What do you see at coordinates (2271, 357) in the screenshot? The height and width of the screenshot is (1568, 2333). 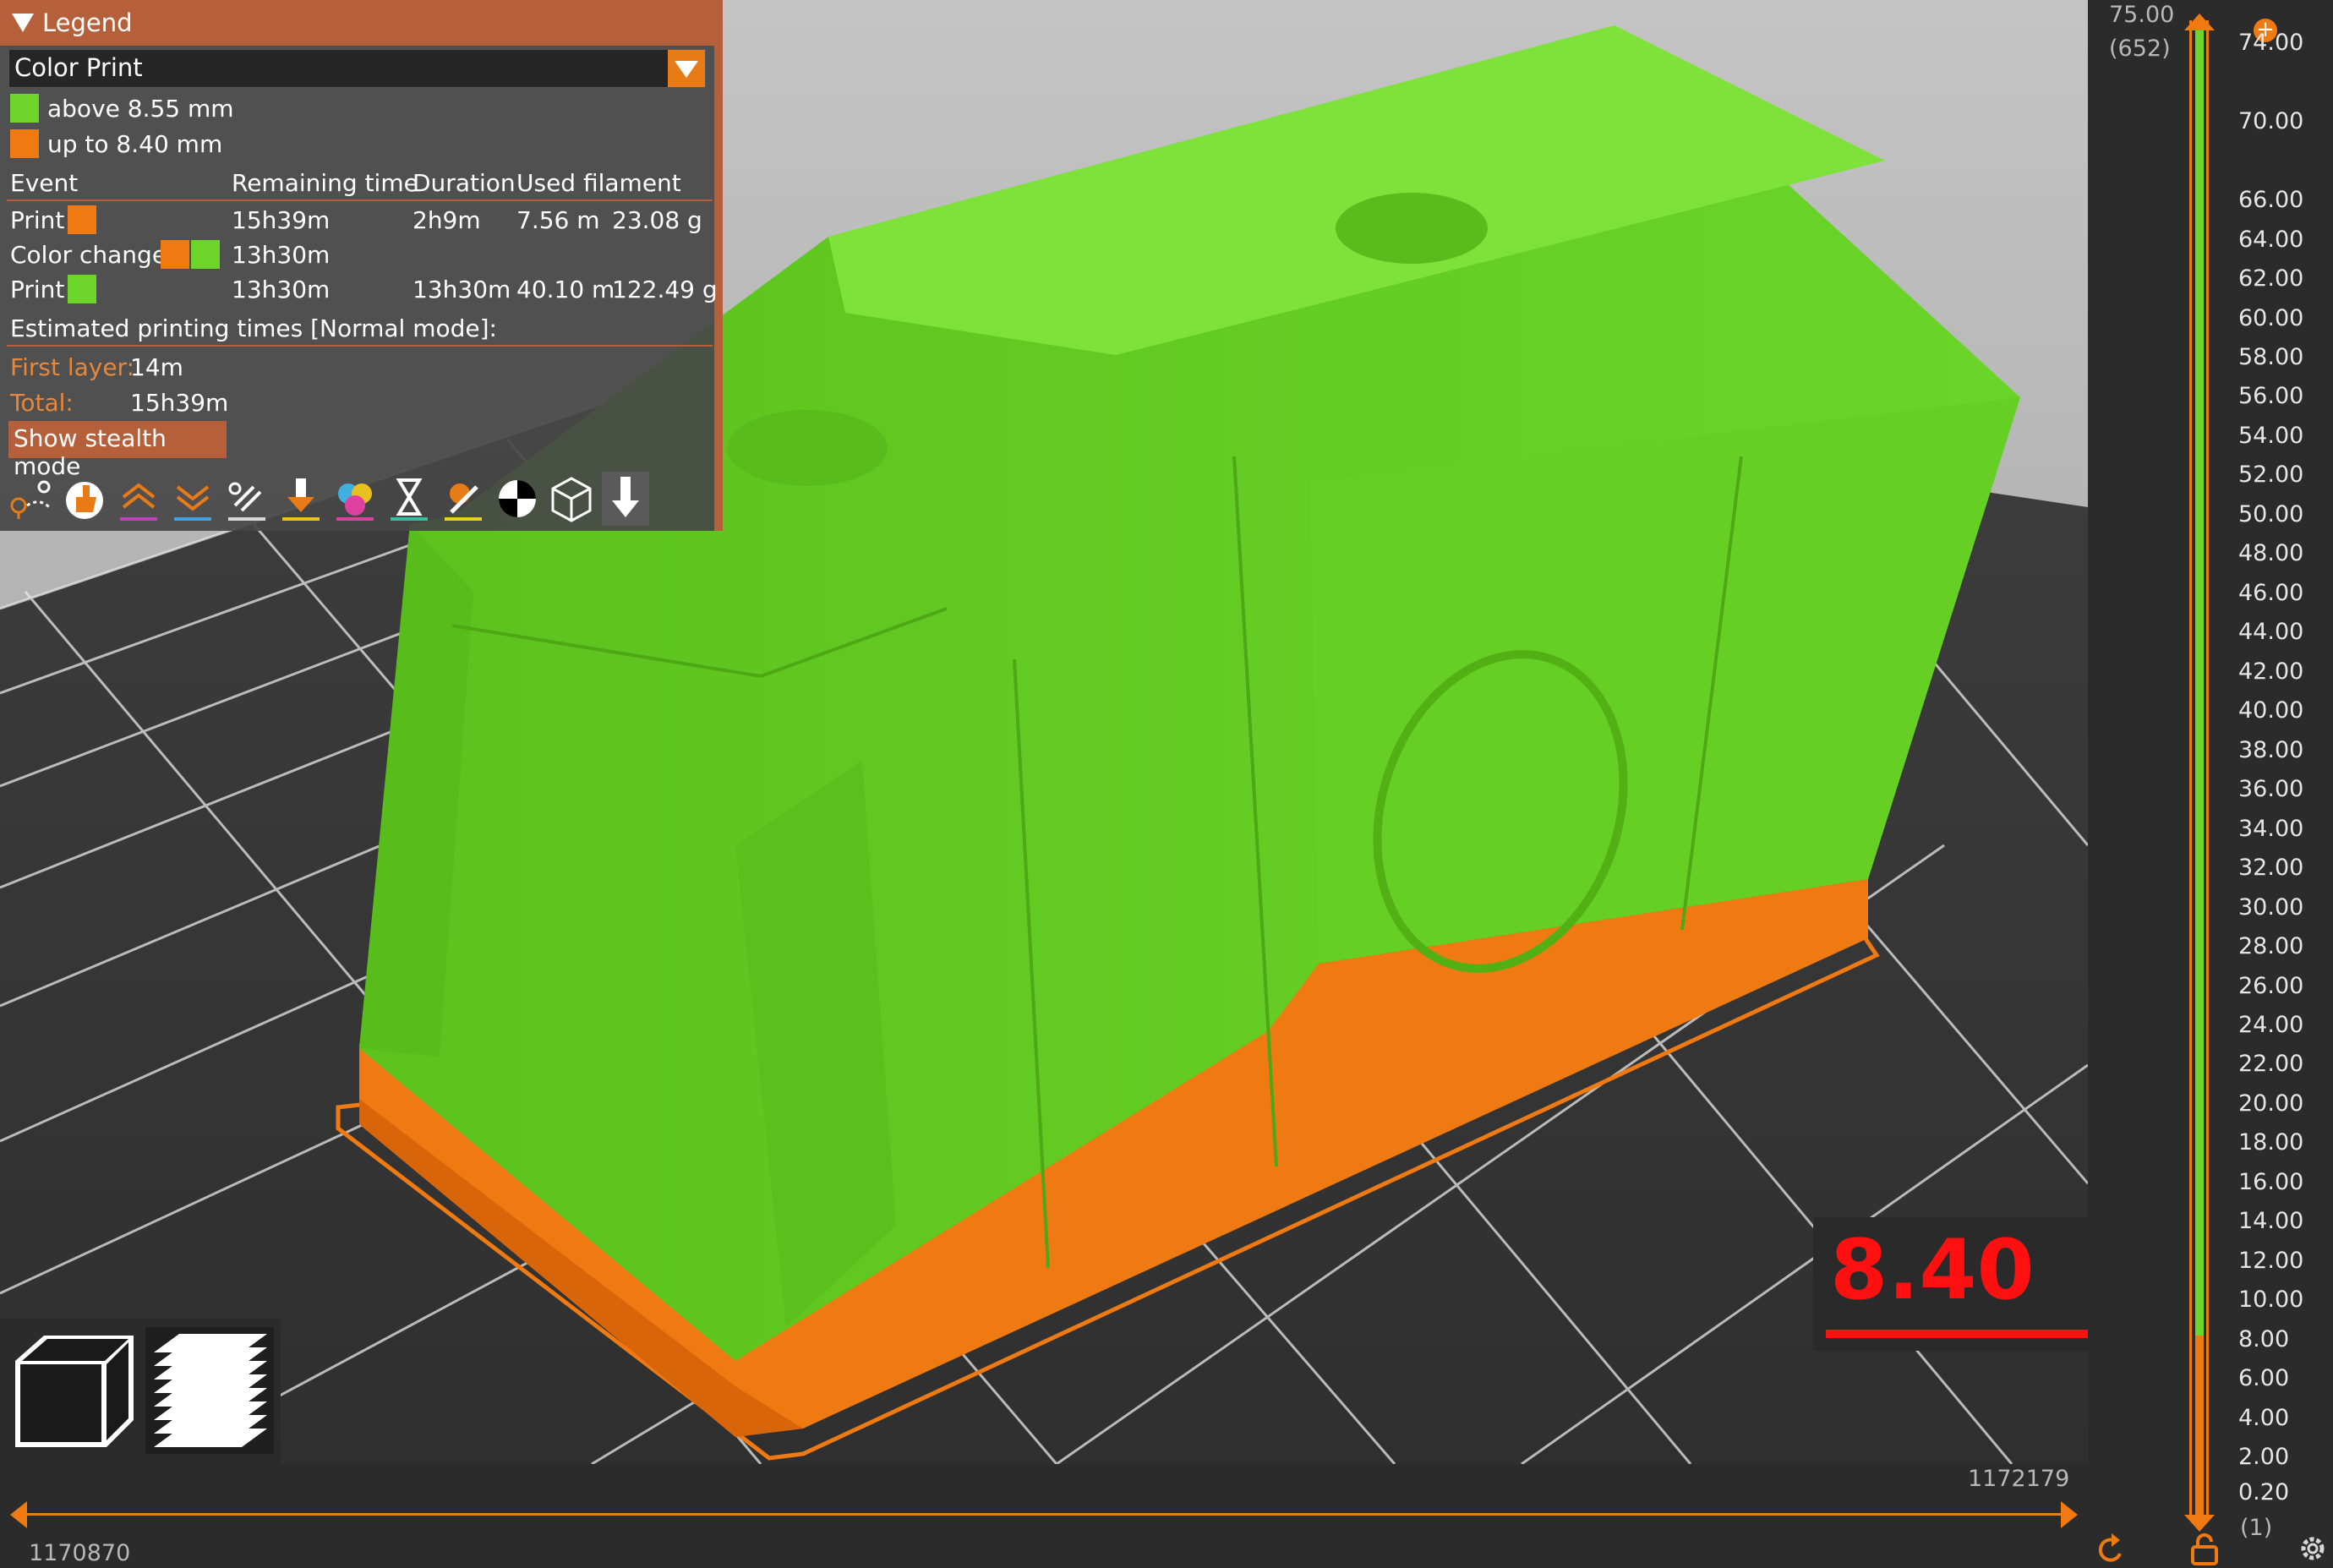 I see `slider-tick-label: 58.00` at bounding box center [2271, 357].